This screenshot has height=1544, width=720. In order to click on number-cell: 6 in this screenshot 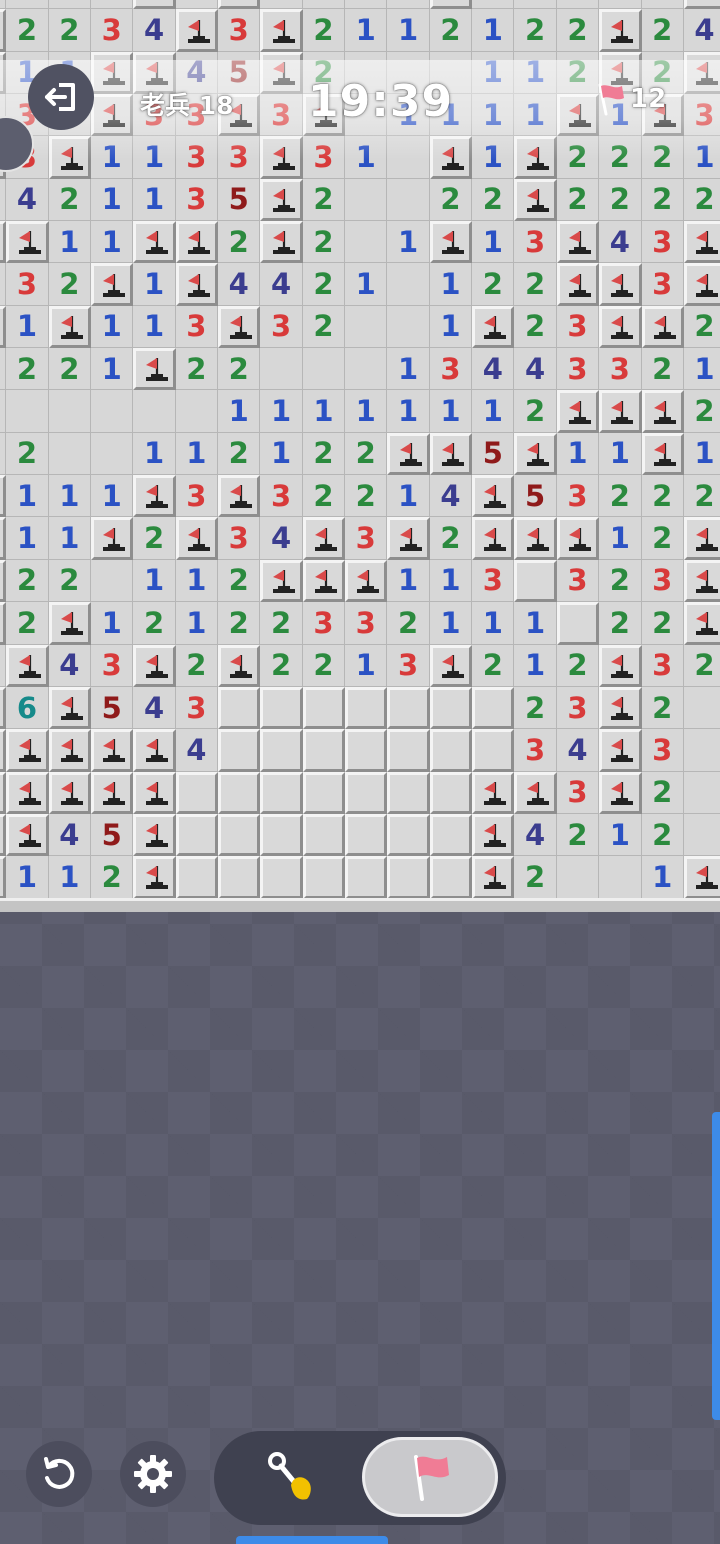, I will do `click(27, 708)`.